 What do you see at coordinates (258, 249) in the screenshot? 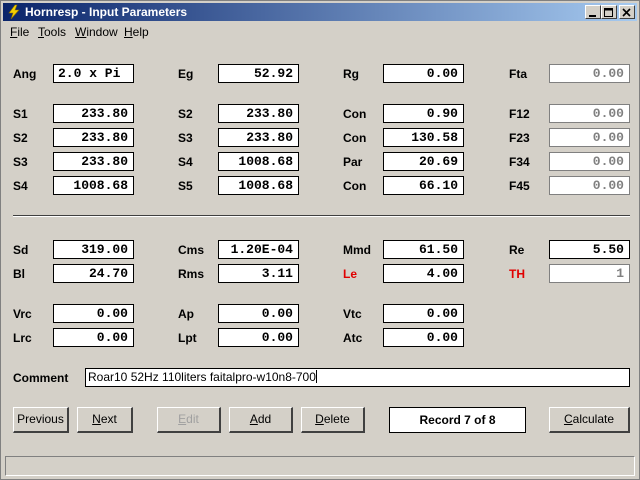
I see `cms-field: 1.20E-04` at bounding box center [258, 249].